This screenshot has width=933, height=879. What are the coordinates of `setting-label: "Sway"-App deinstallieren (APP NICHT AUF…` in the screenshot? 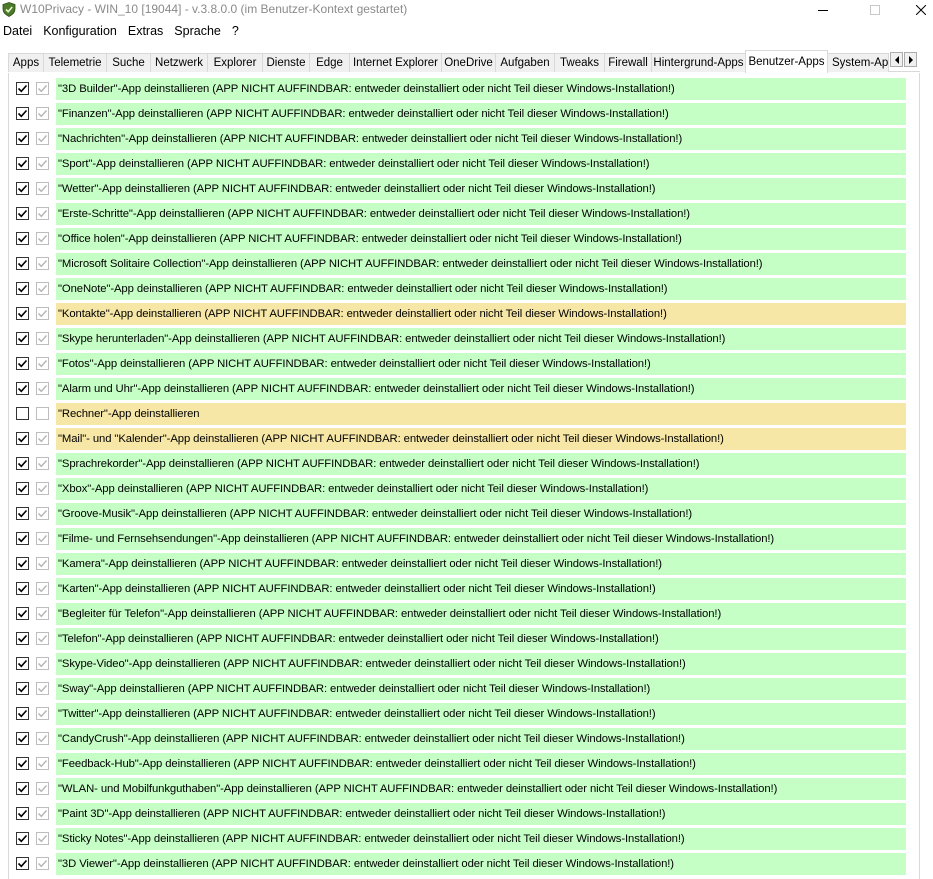 It's located at (481, 689).